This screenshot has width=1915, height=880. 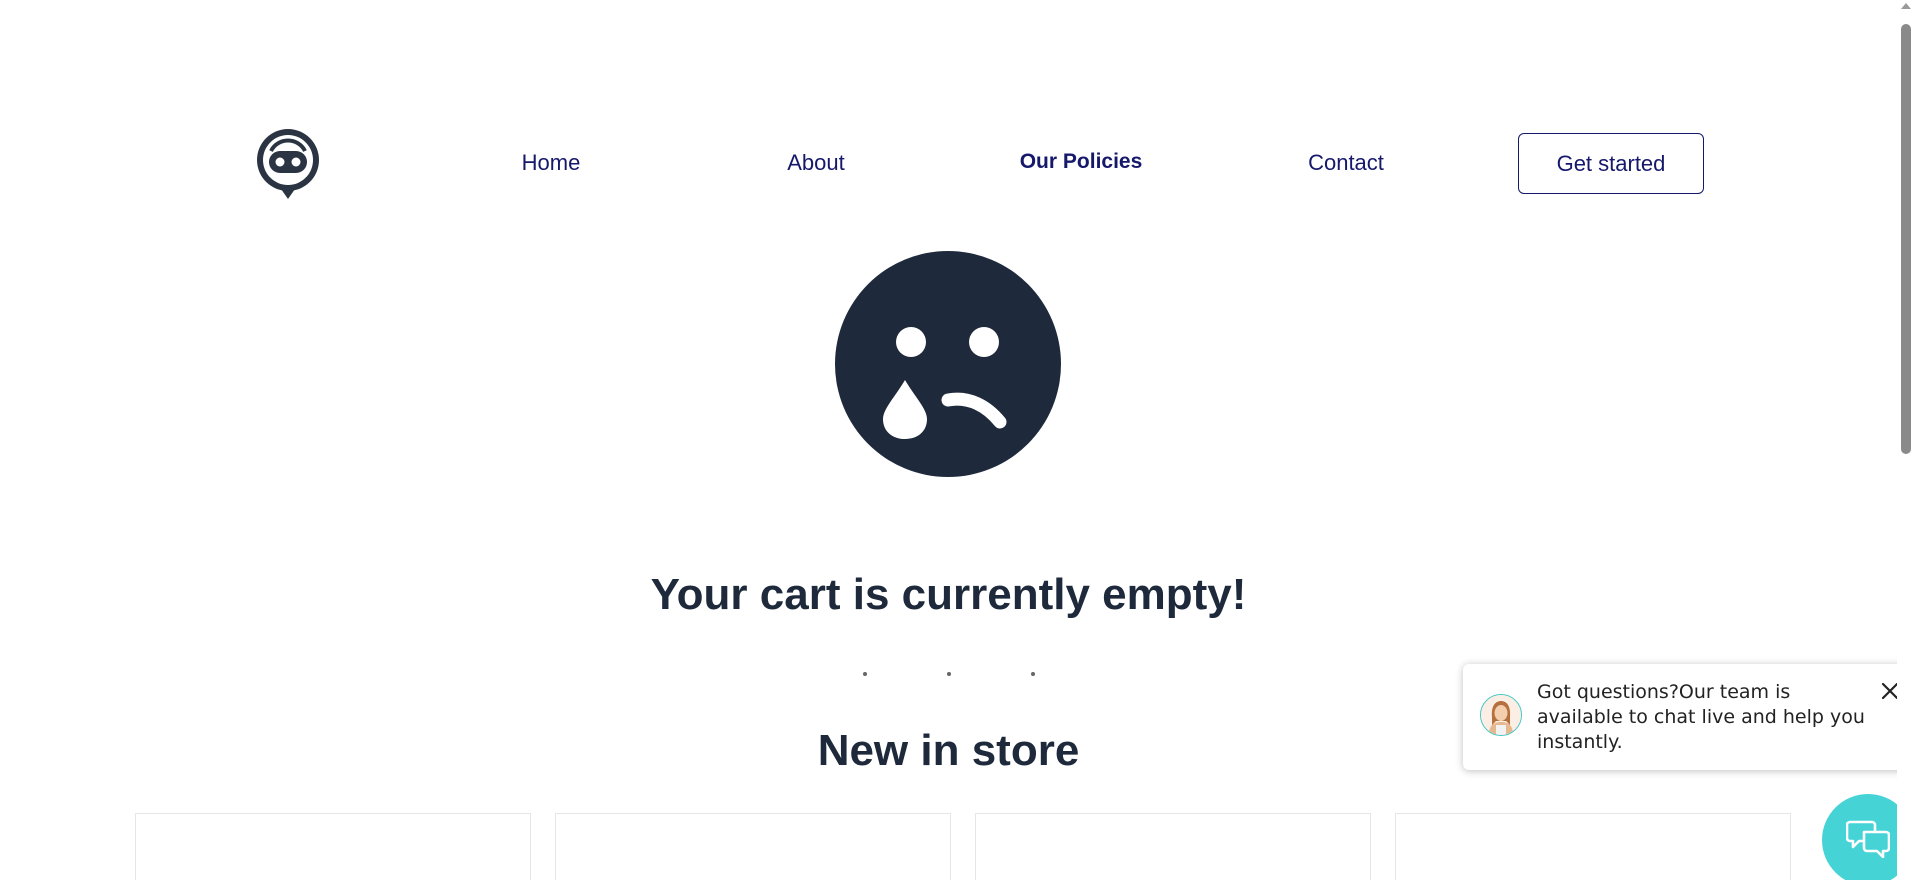 What do you see at coordinates (816, 163) in the screenshot?
I see `nav-about: About` at bounding box center [816, 163].